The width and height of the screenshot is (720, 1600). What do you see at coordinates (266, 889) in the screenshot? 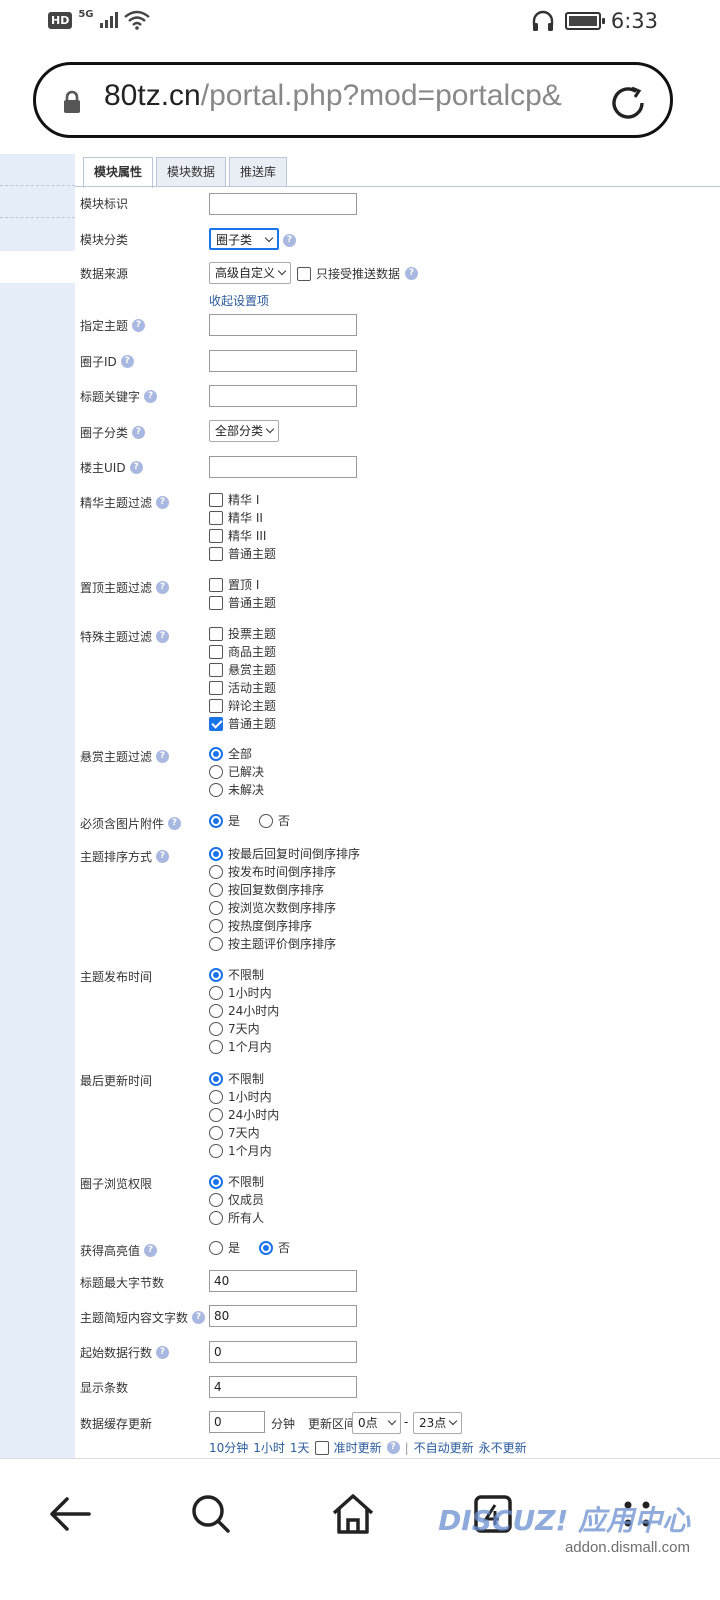
I see `order-option: 按回复数倒序排序` at bounding box center [266, 889].